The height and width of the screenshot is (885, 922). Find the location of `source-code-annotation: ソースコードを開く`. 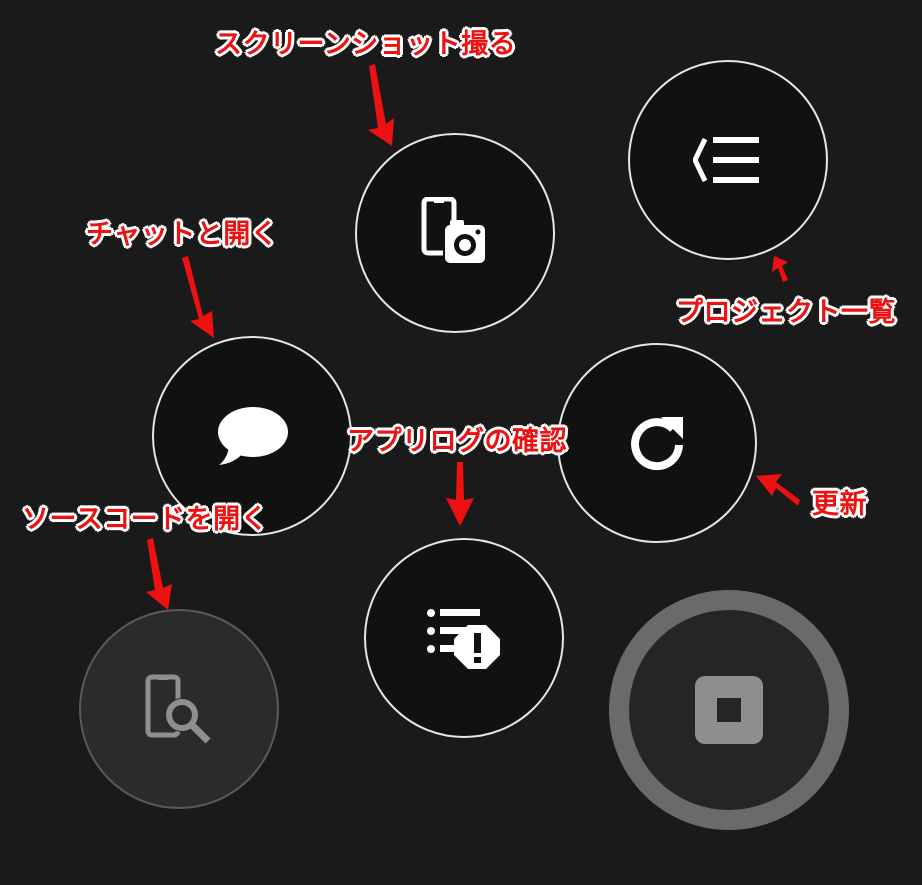

source-code-annotation: ソースコードを開く is located at coordinates (145, 519).